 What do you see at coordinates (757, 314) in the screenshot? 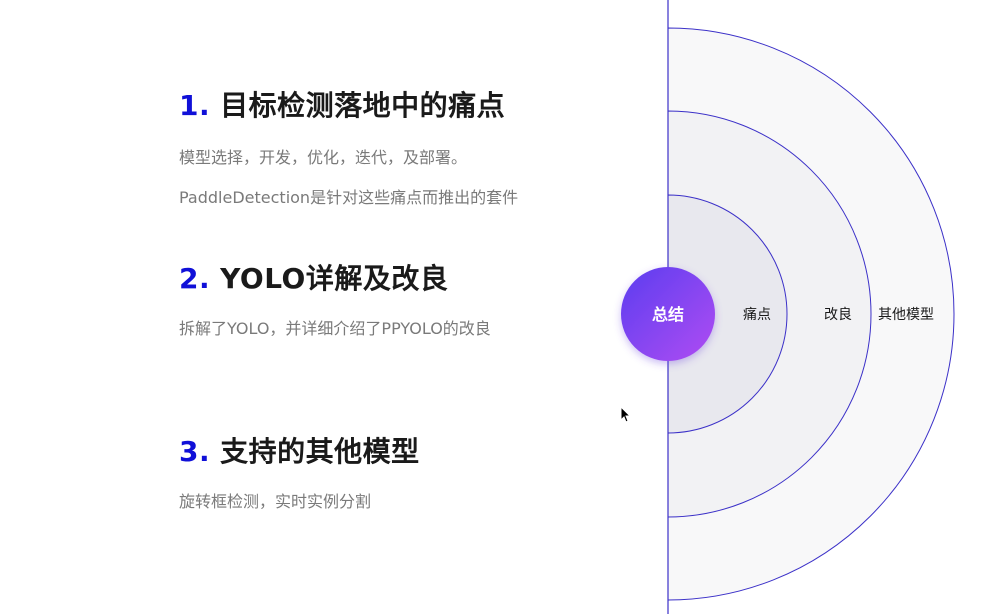
I see `ring-label-inner: 痛点` at bounding box center [757, 314].